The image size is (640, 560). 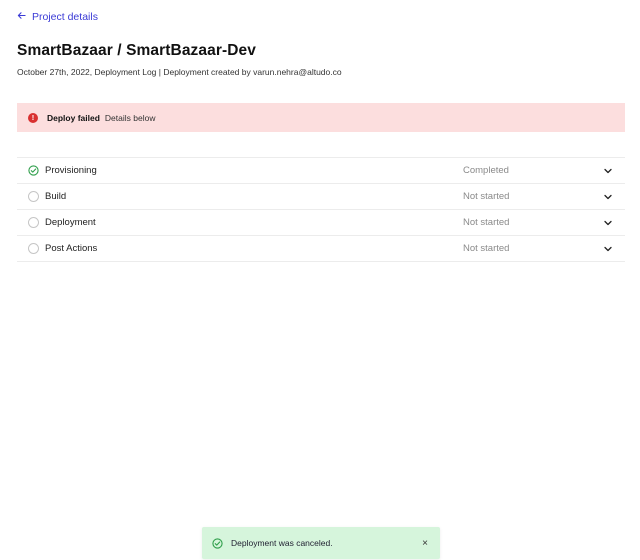 What do you see at coordinates (71, 248) in the screenshot?
I see `step-name: Post Actions` at bounding box center [71, 248].